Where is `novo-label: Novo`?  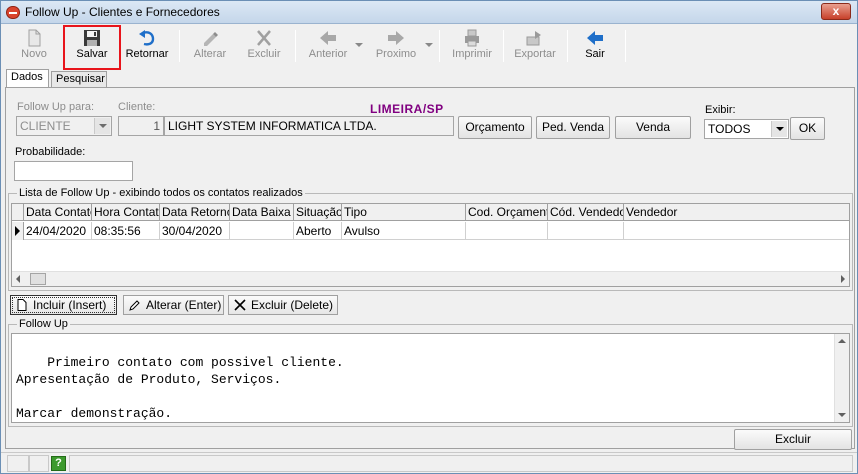
novo-label: Novo is located at coordinates (34, 54).